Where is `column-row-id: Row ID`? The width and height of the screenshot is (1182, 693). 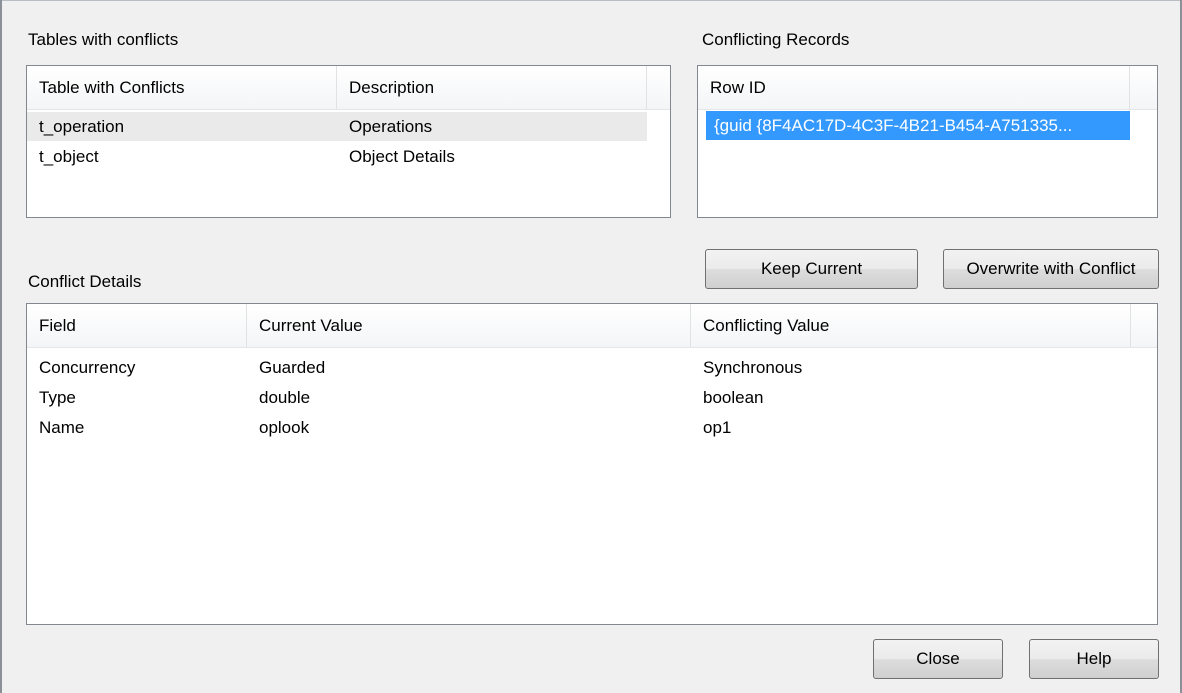 column-row-id: Row ID is located at coordinates (914, 87).